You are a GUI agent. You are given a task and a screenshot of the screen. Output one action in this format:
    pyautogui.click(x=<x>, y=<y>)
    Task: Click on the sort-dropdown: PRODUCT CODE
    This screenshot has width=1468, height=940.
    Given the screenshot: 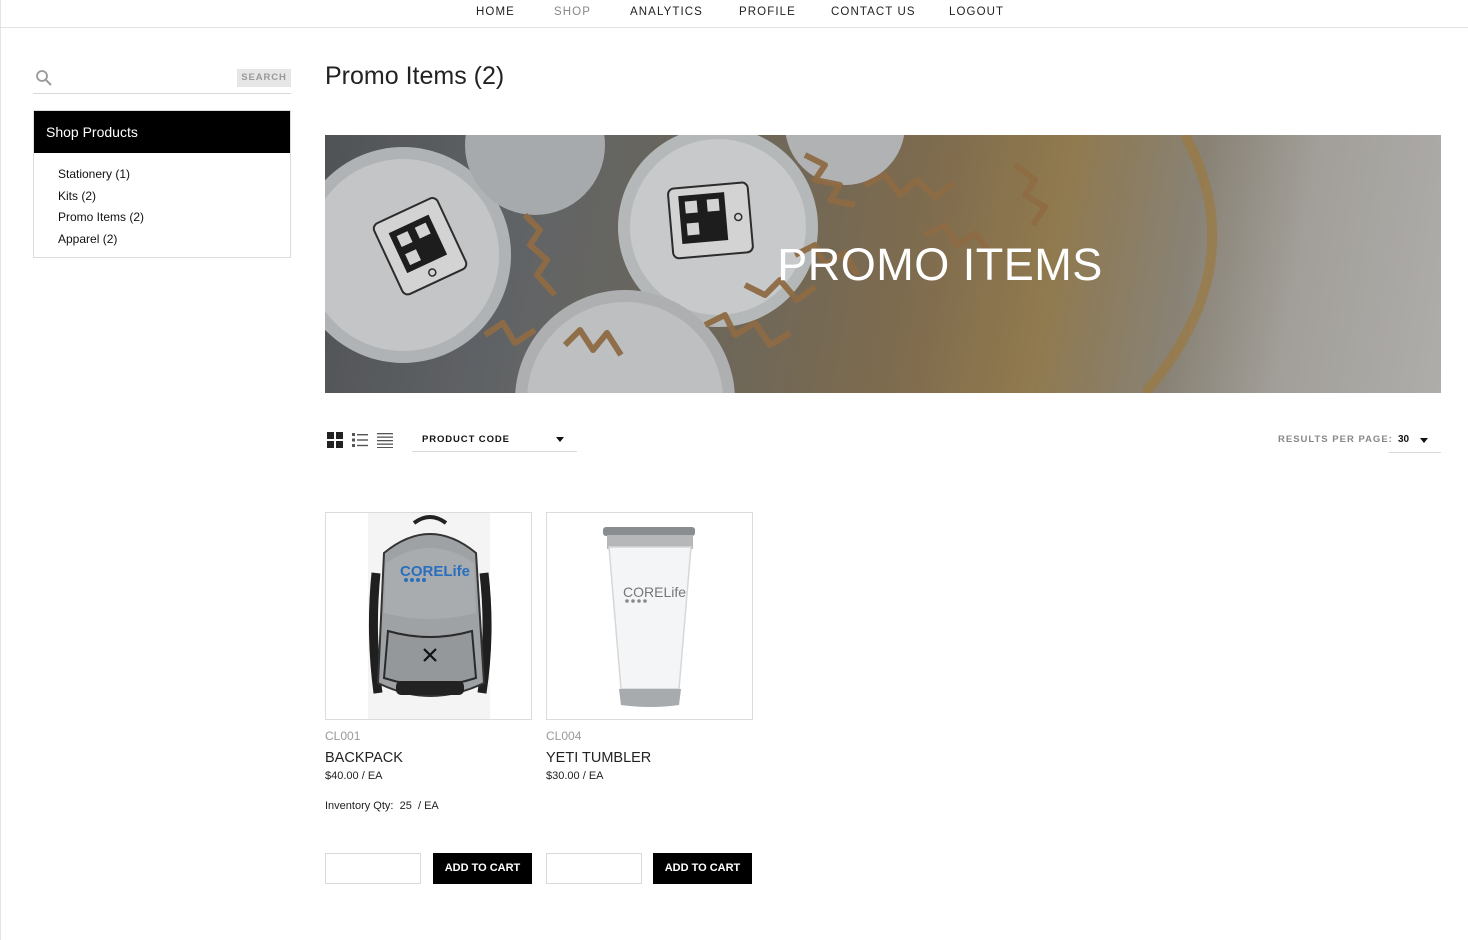 What is the action you would take?
    pyautogui.click(x=494, y=439)
    